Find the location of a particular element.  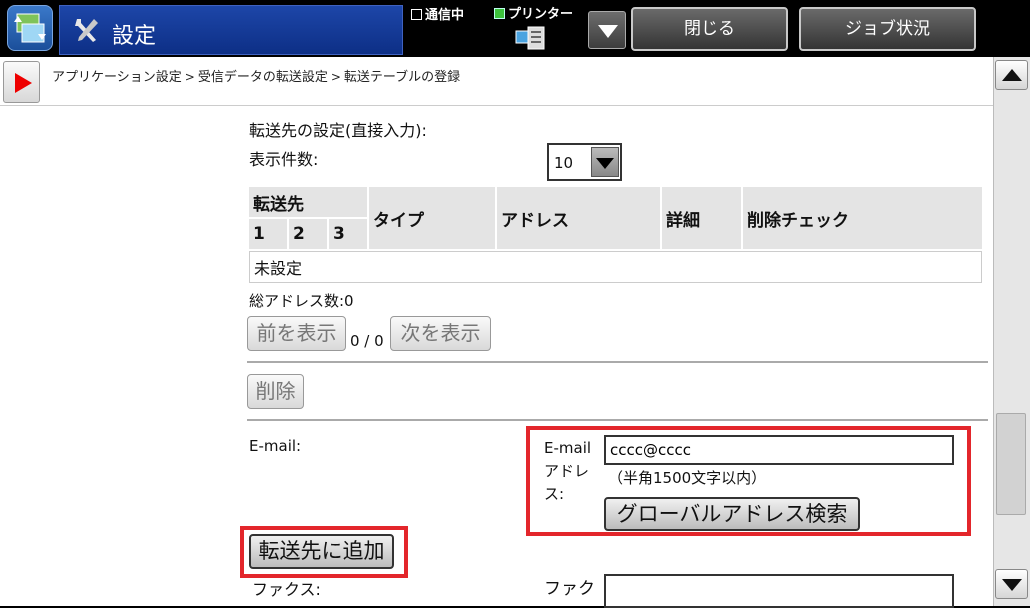

previous-page-button: 前を表示 is located at coordinates (296, 333).